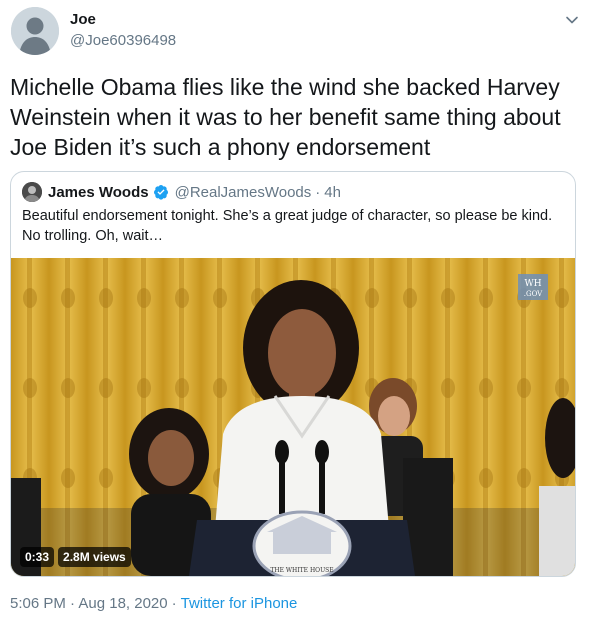 The image size is (590, 618). Describe the element at coordinates (533, 294) in the screenshot. I see `wh-watermark-line2: .GOV` at that location.